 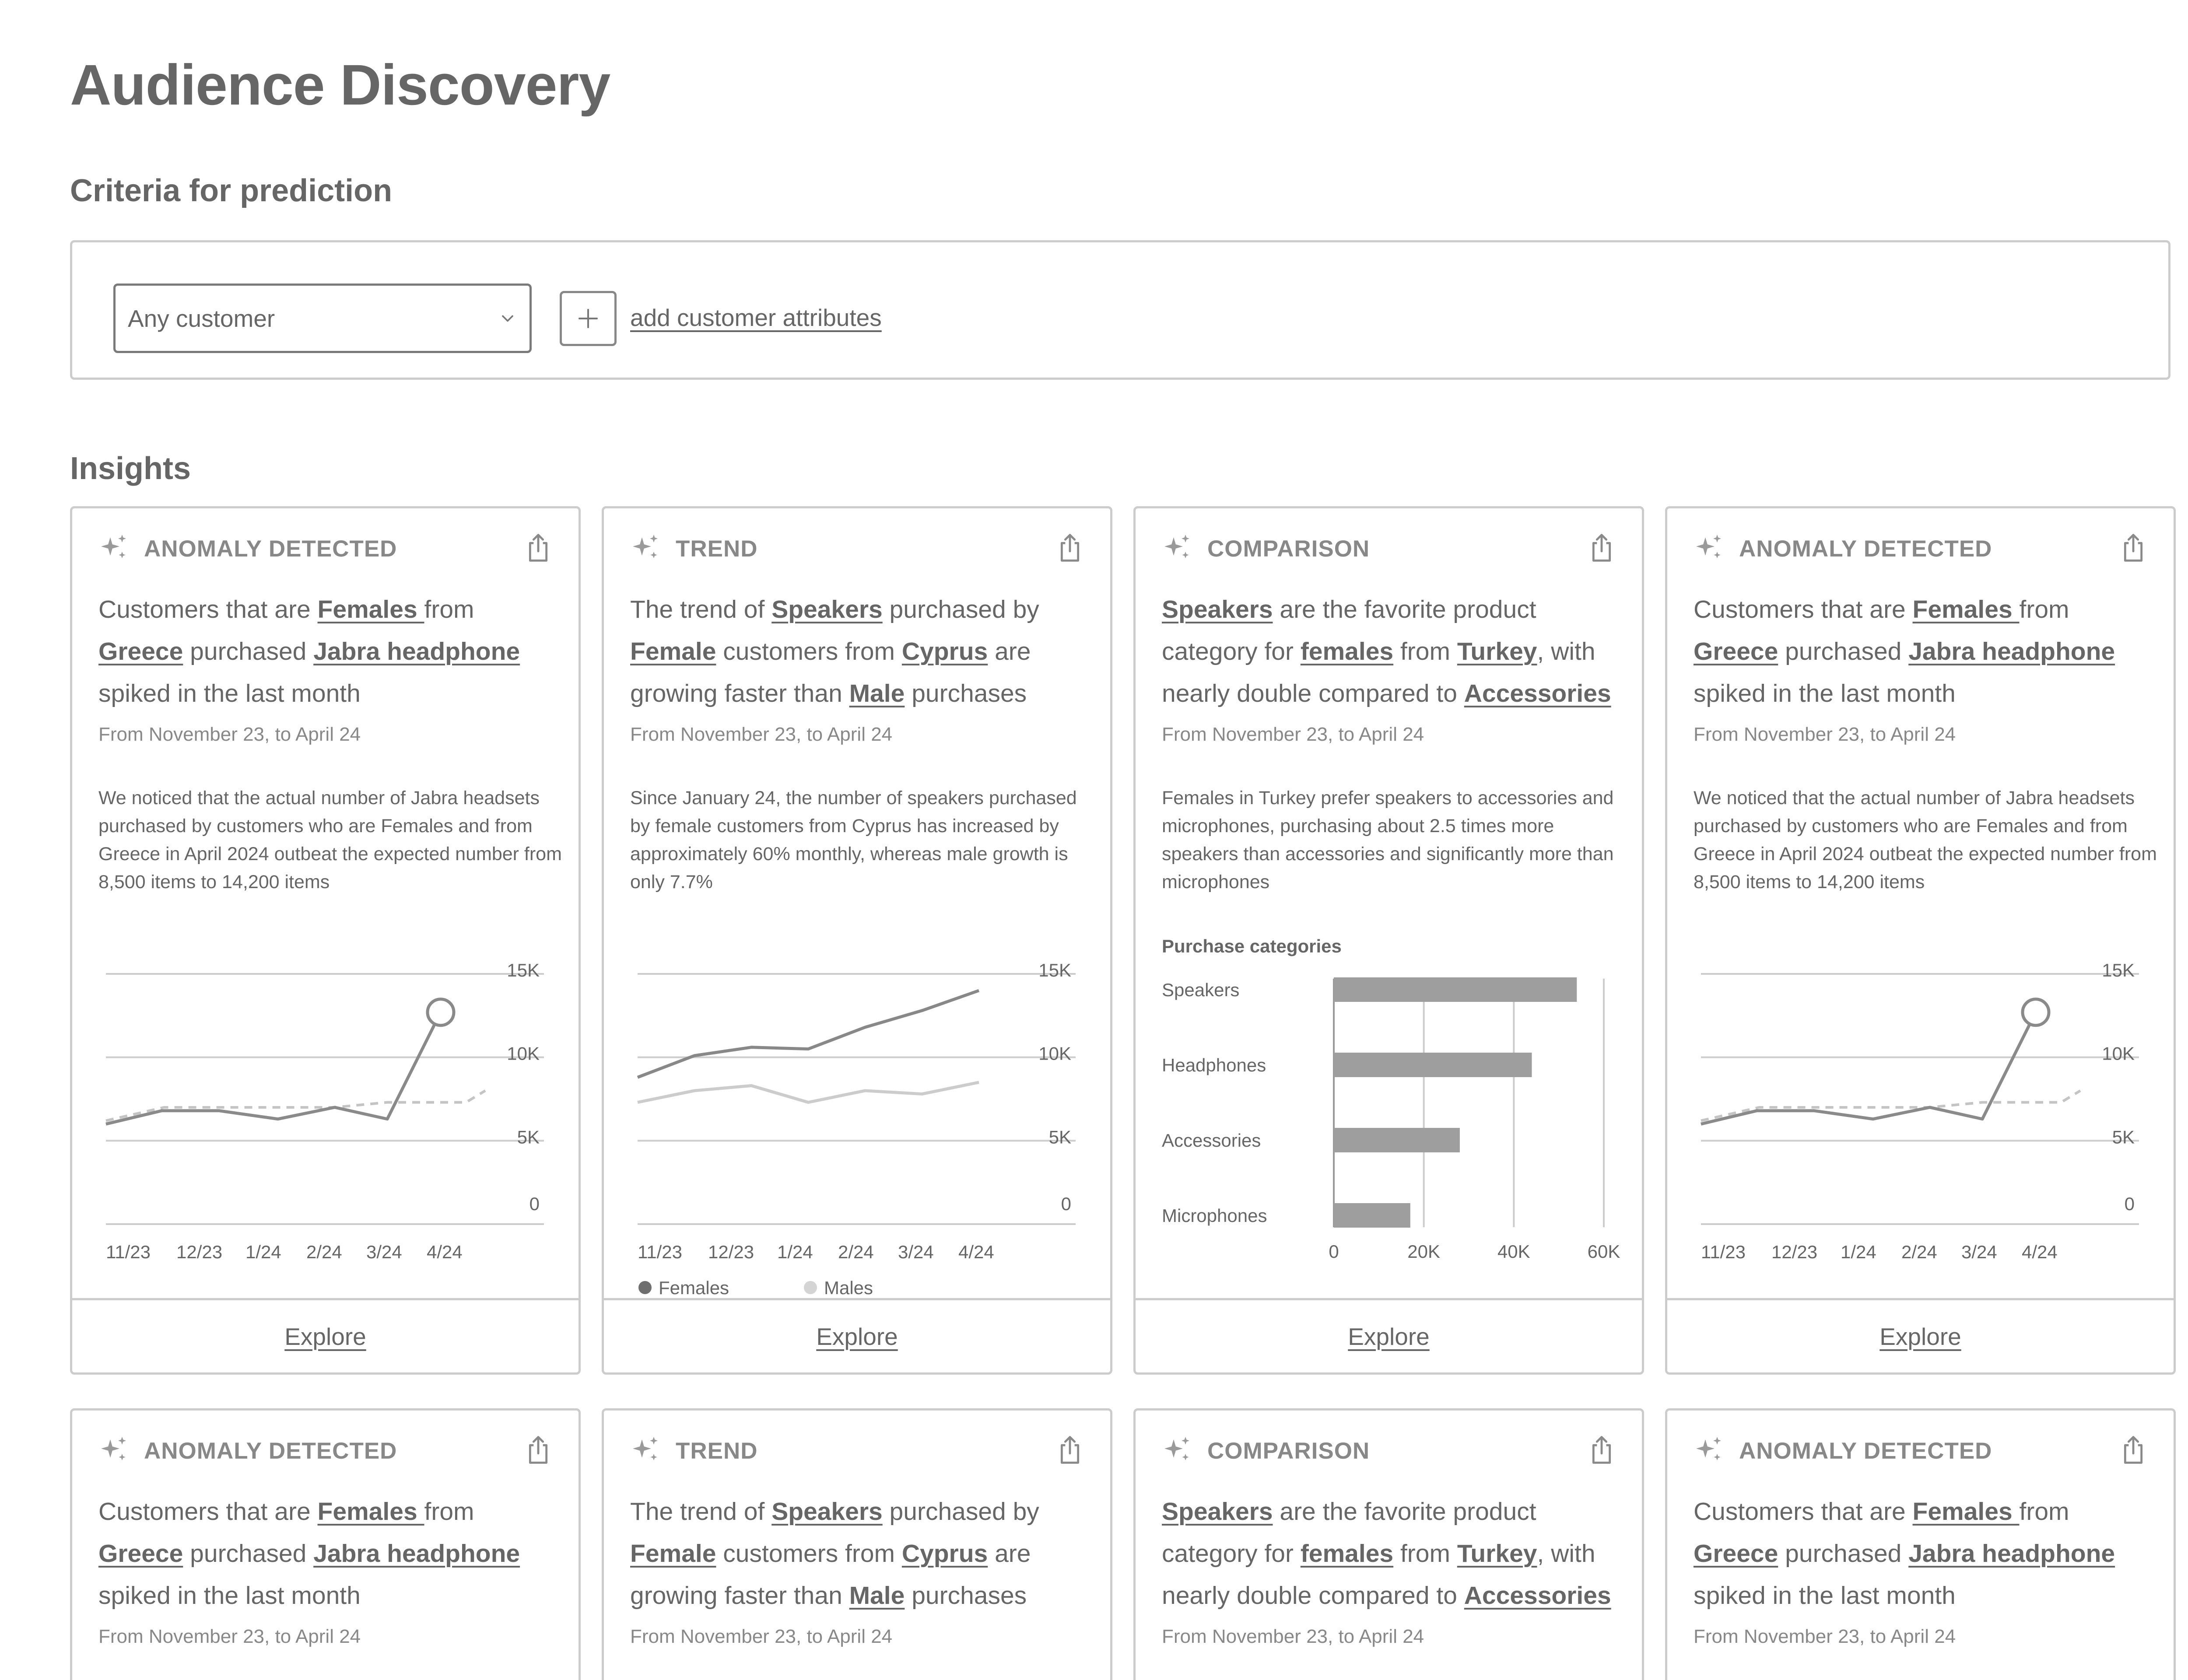 I want to click on card-header: COMPARISON, so click(x=1389, y=1449).